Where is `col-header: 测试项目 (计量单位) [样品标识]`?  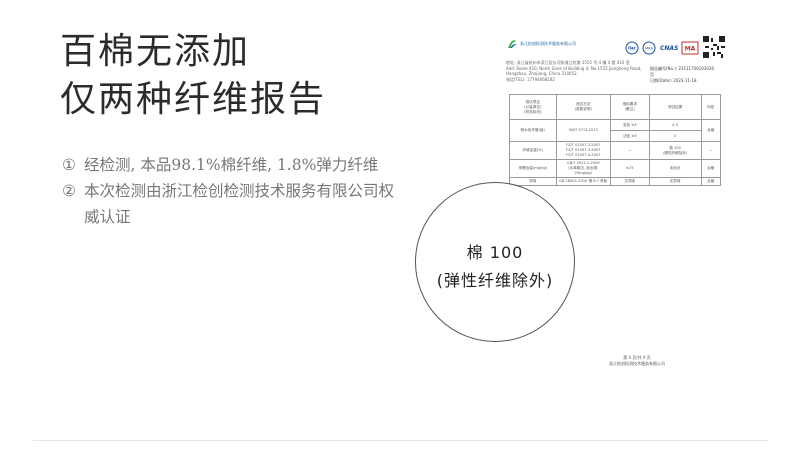
col-header: 测试项目 (计量单位) [样品标识] is located at coordinates (533, 107).